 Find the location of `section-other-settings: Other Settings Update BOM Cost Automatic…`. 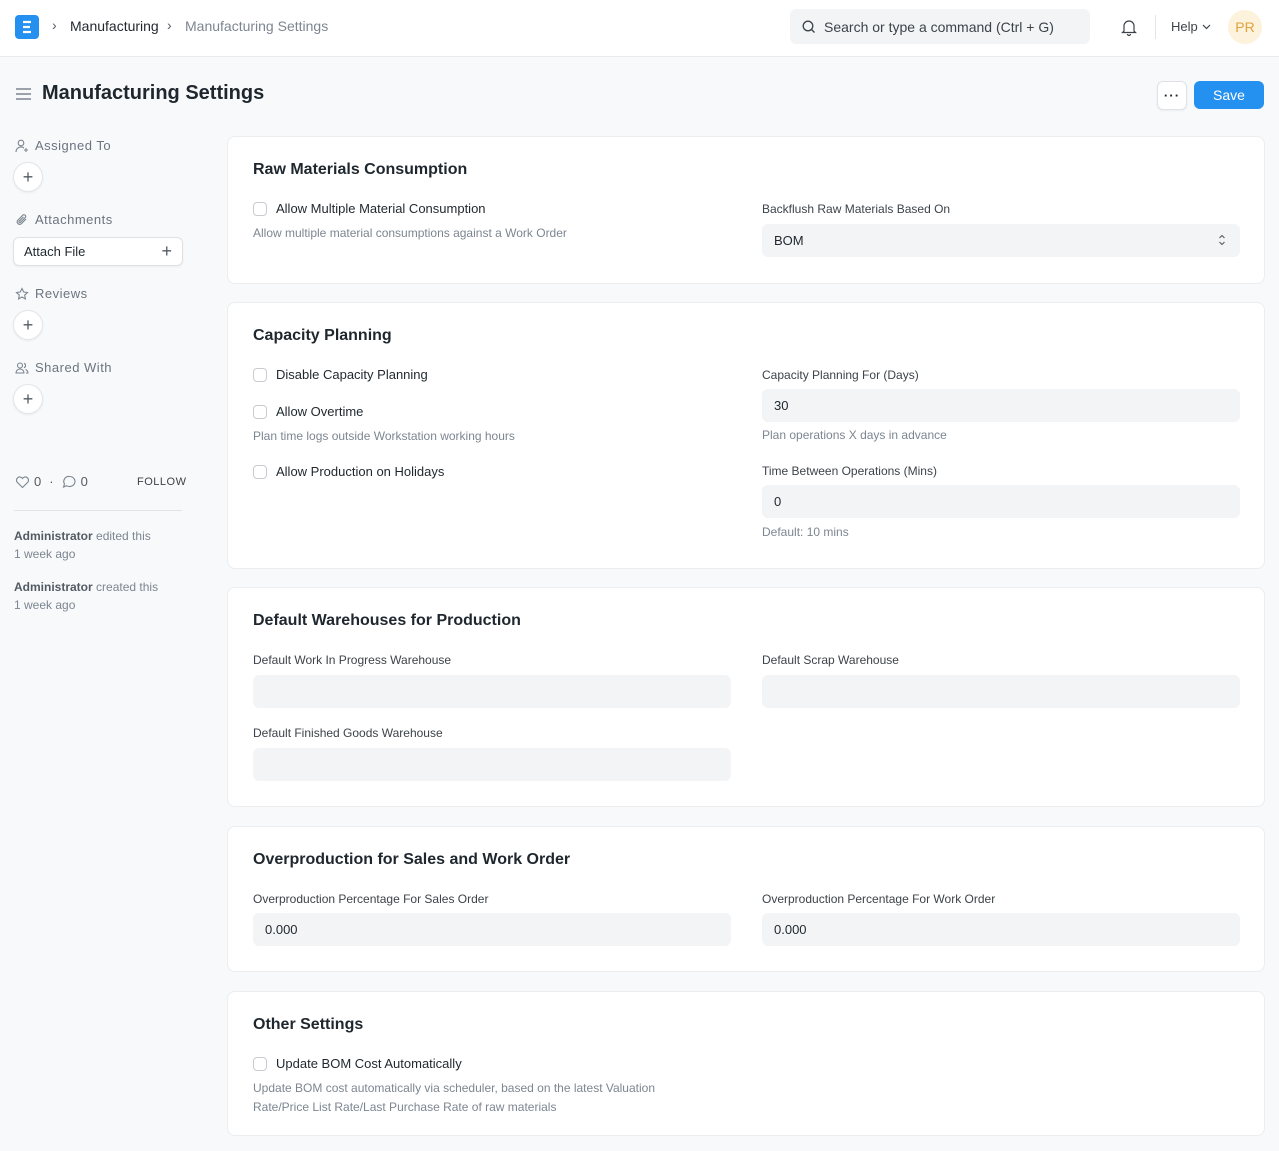

section-other-settings: Other Settings Update BOM Cost Automatic… is located at coordinates (746, 1063).